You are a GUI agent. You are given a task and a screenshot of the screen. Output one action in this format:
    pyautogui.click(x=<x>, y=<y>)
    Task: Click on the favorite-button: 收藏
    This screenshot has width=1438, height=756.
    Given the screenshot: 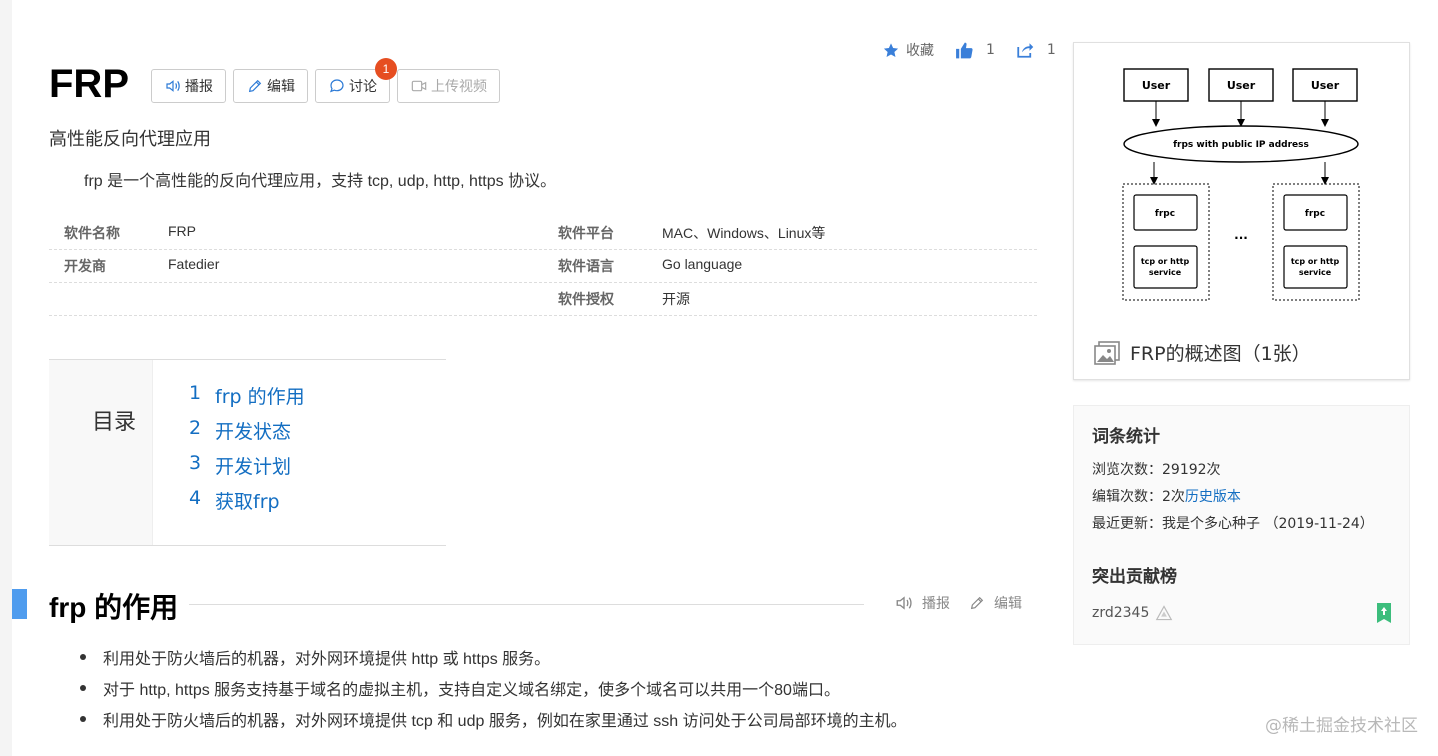 What is the action you would take?
    pyautogui.click(x=908, y=50)
    